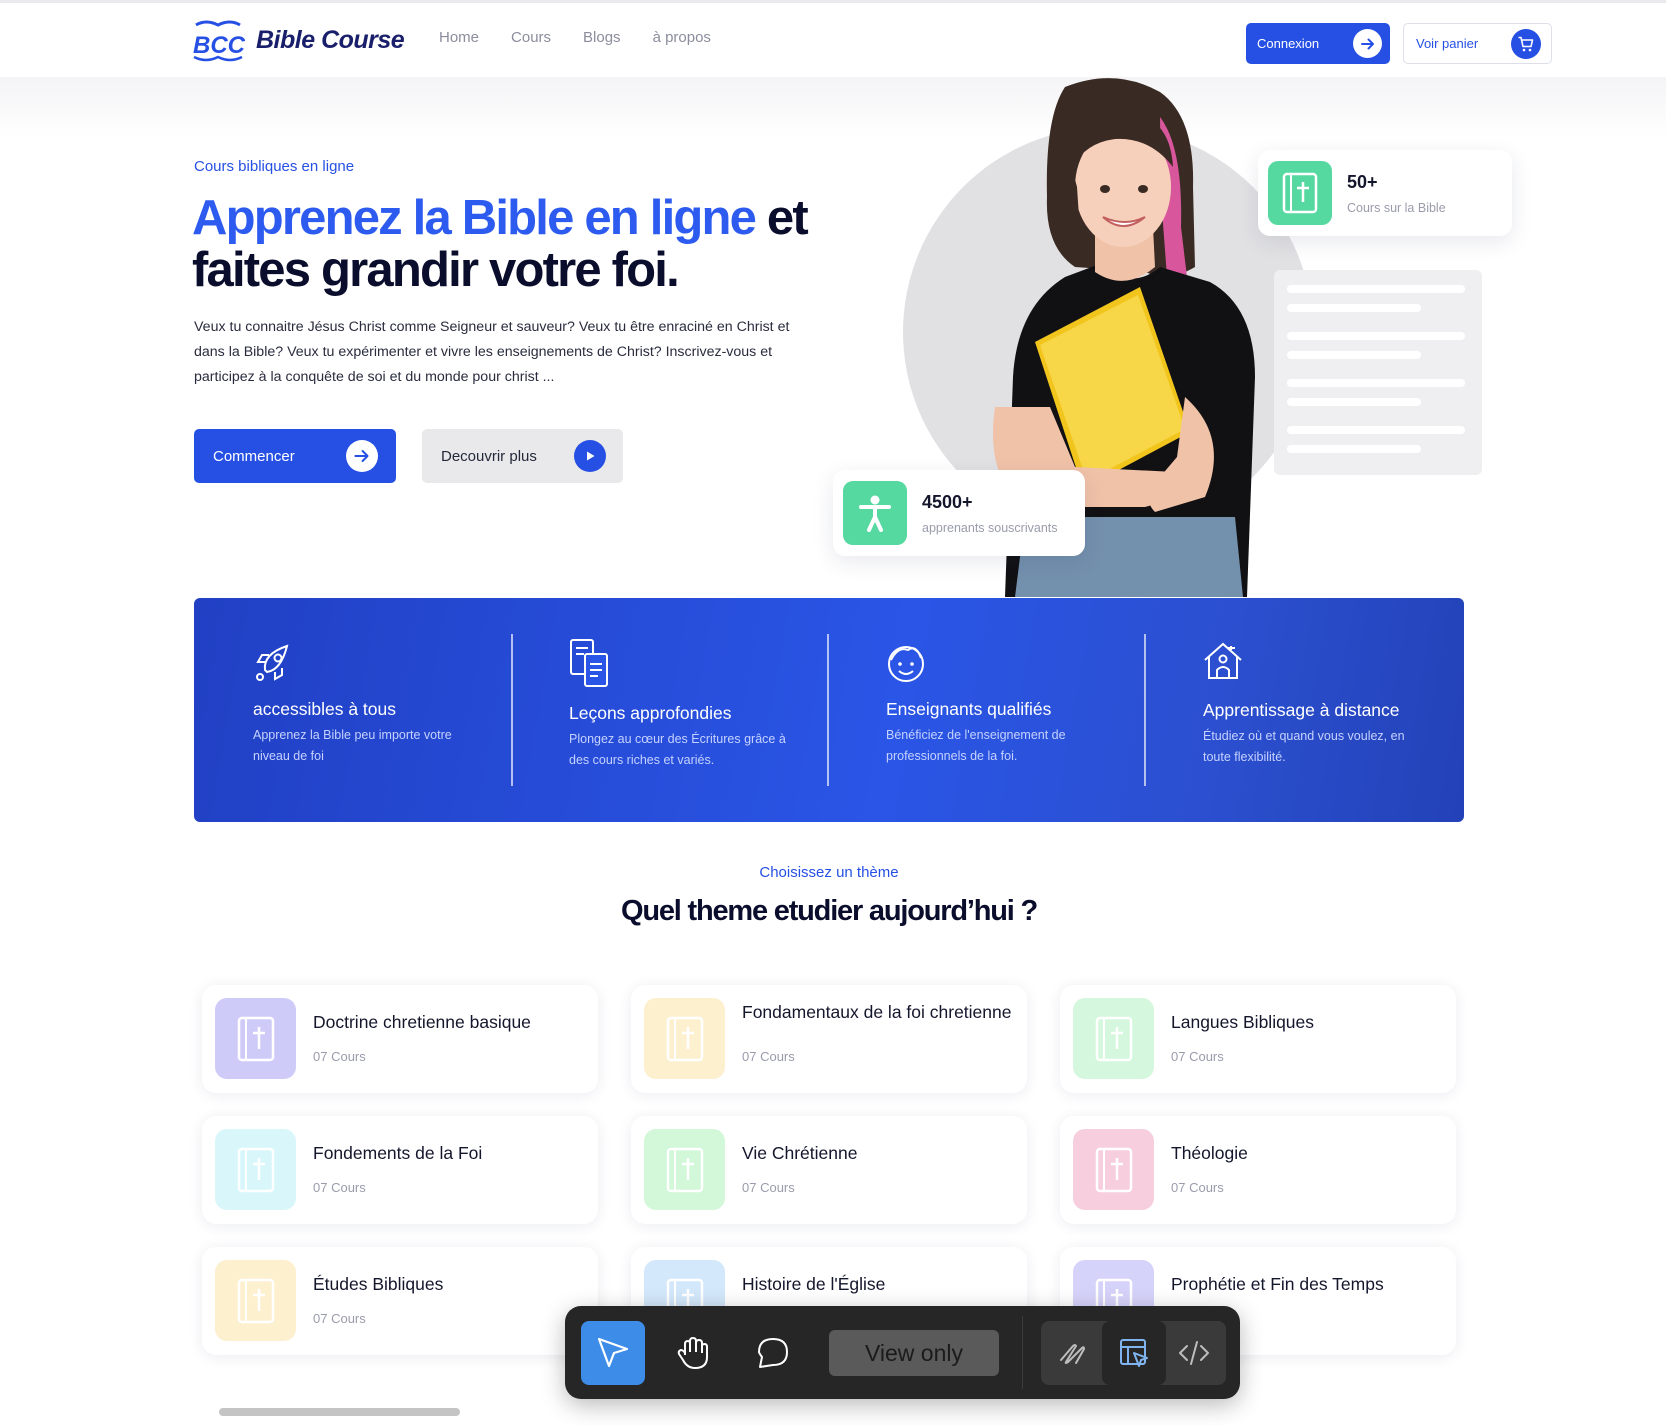  What do you see at coordinates (833, 107) in the screenshot?
I see `hero-background` at bounding box center [833, 107].